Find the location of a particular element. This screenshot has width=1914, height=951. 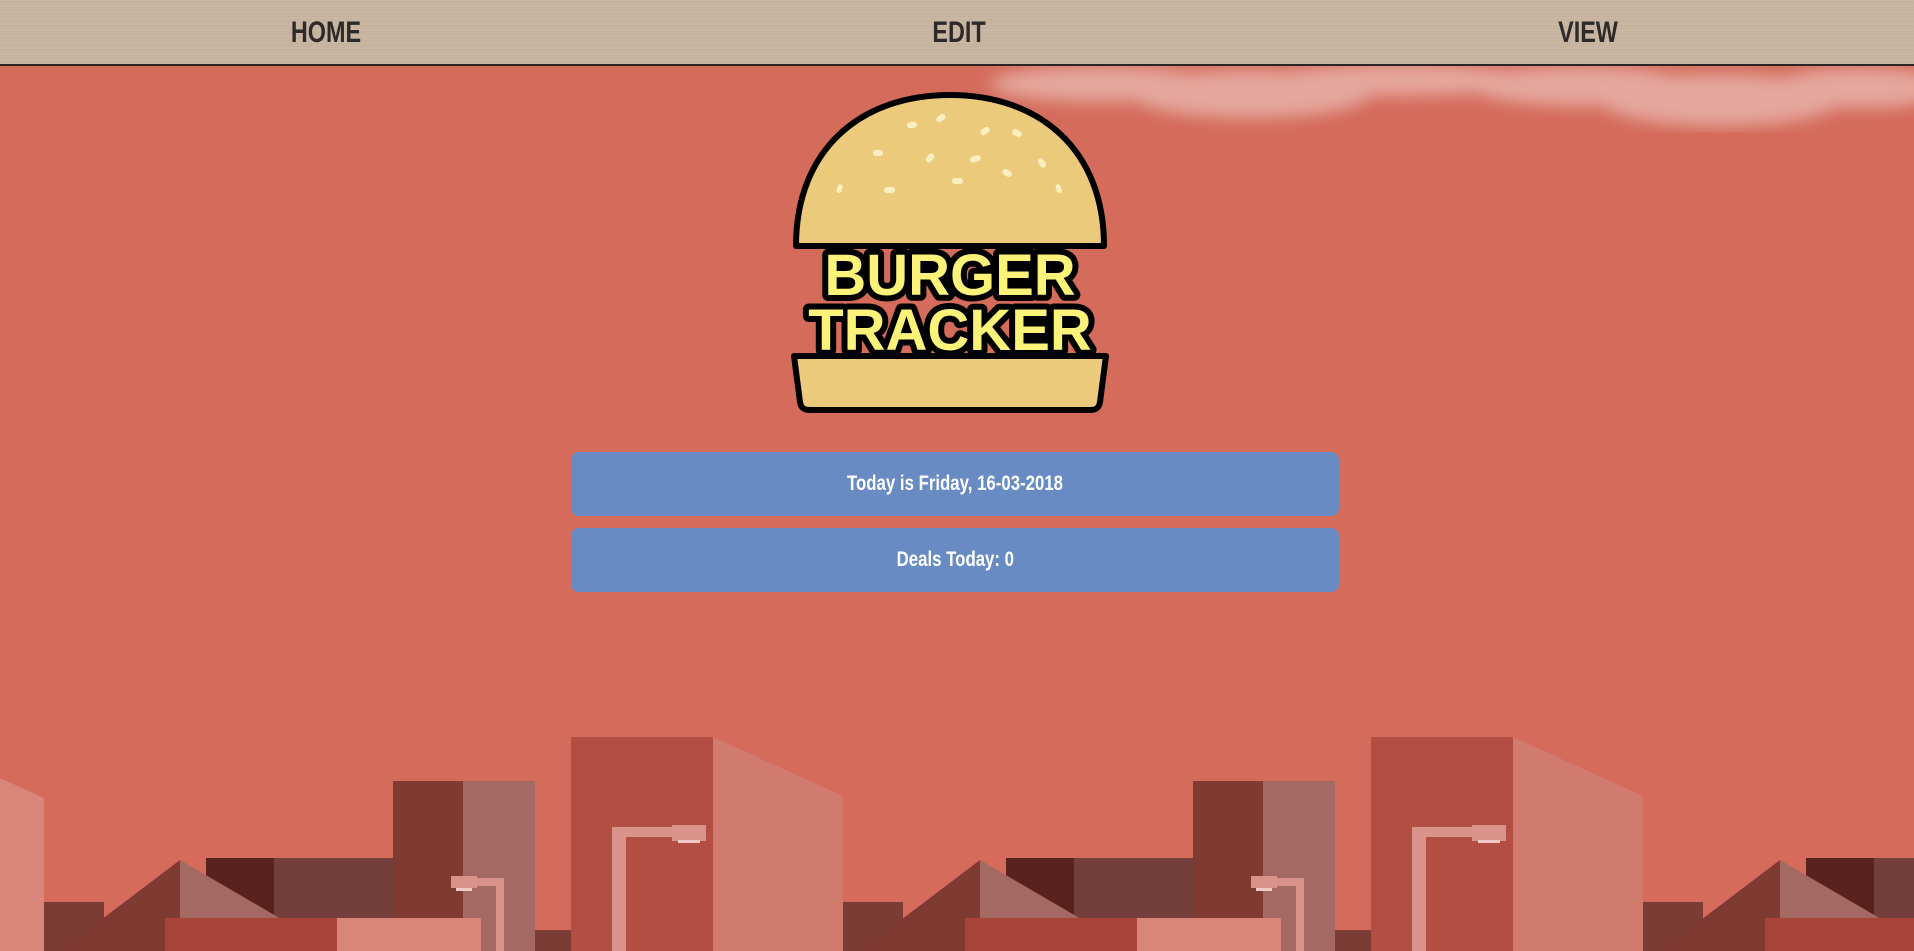

bottom-bun is located at coordinates (950, 383).